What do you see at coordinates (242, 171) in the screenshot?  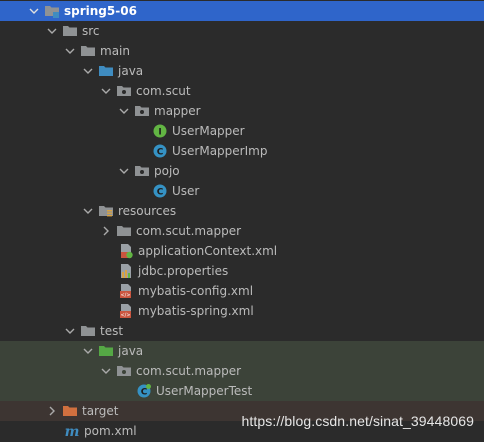 I see `tree-node-pojo: pojo` at bounding box center [242, 171].